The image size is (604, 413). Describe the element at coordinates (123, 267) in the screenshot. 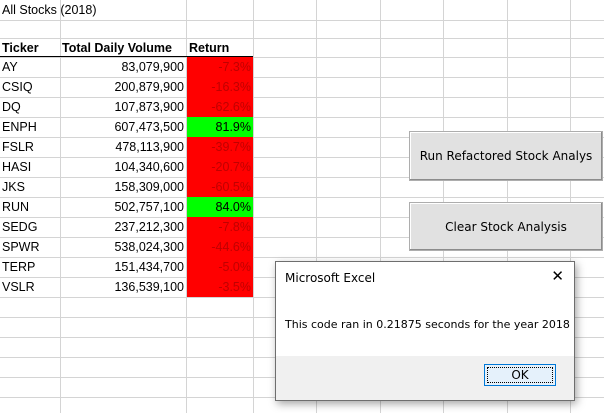

I see `volume-cell: 151,434,700` at that location.